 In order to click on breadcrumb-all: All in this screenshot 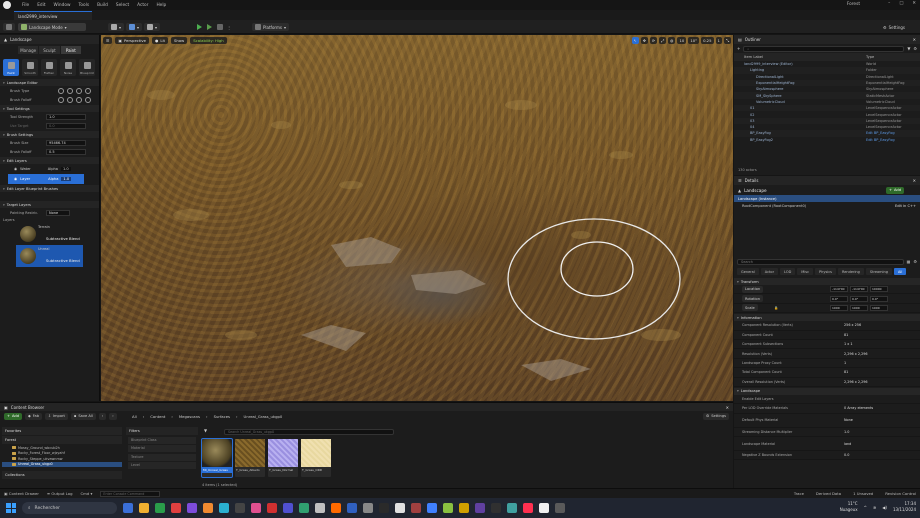, I will do `click(134, 416)`.